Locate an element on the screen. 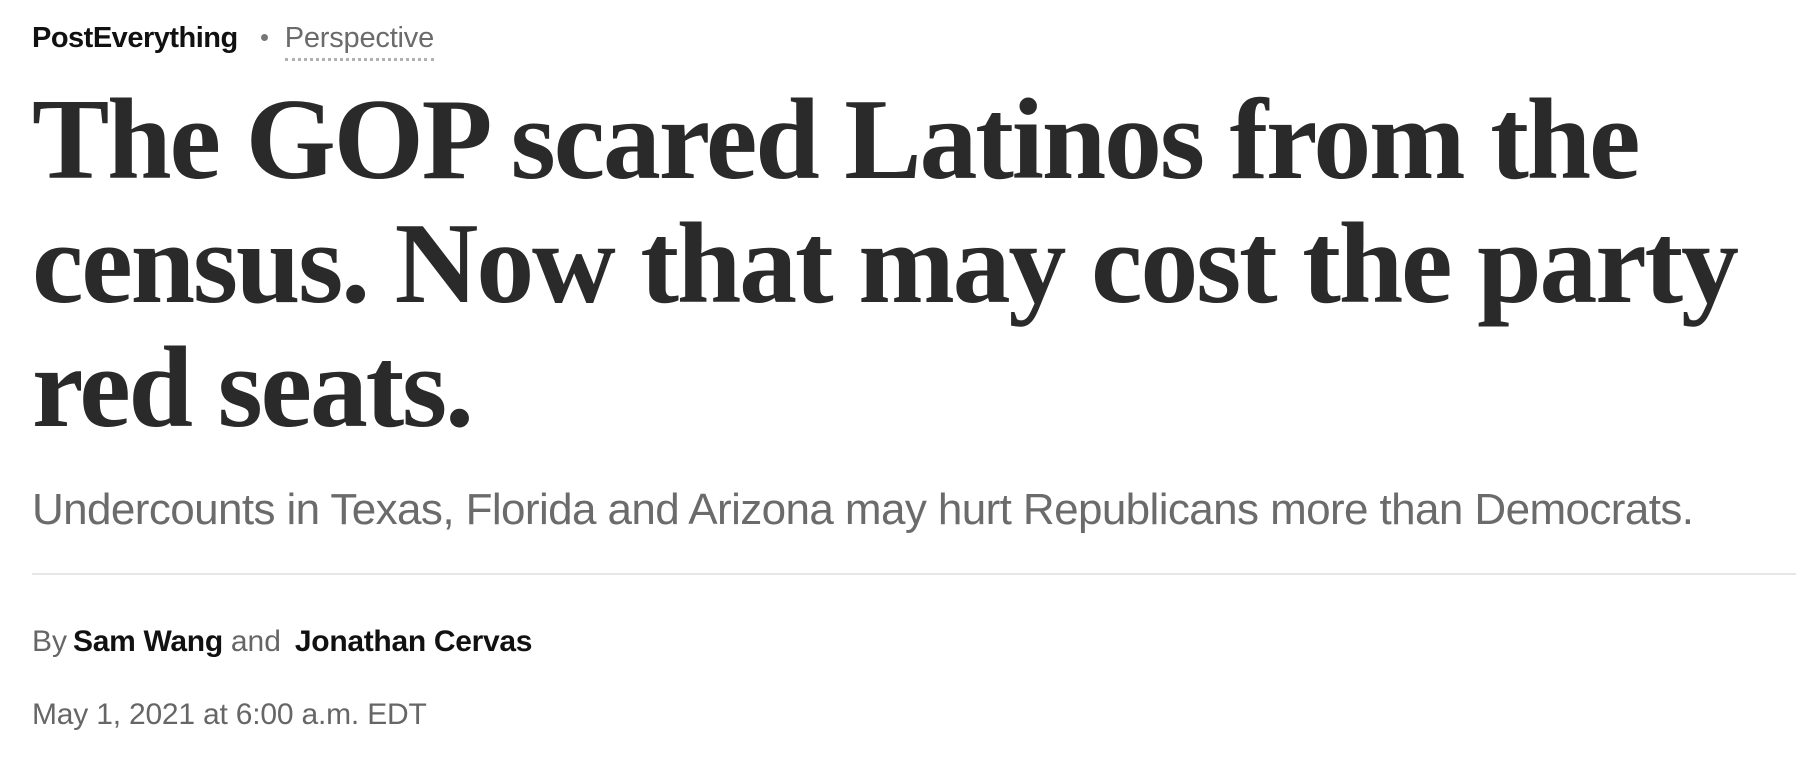 The height and width of the screenshot is (770, 1796). section-link: PostEverything is located at coordinates (135, 38).